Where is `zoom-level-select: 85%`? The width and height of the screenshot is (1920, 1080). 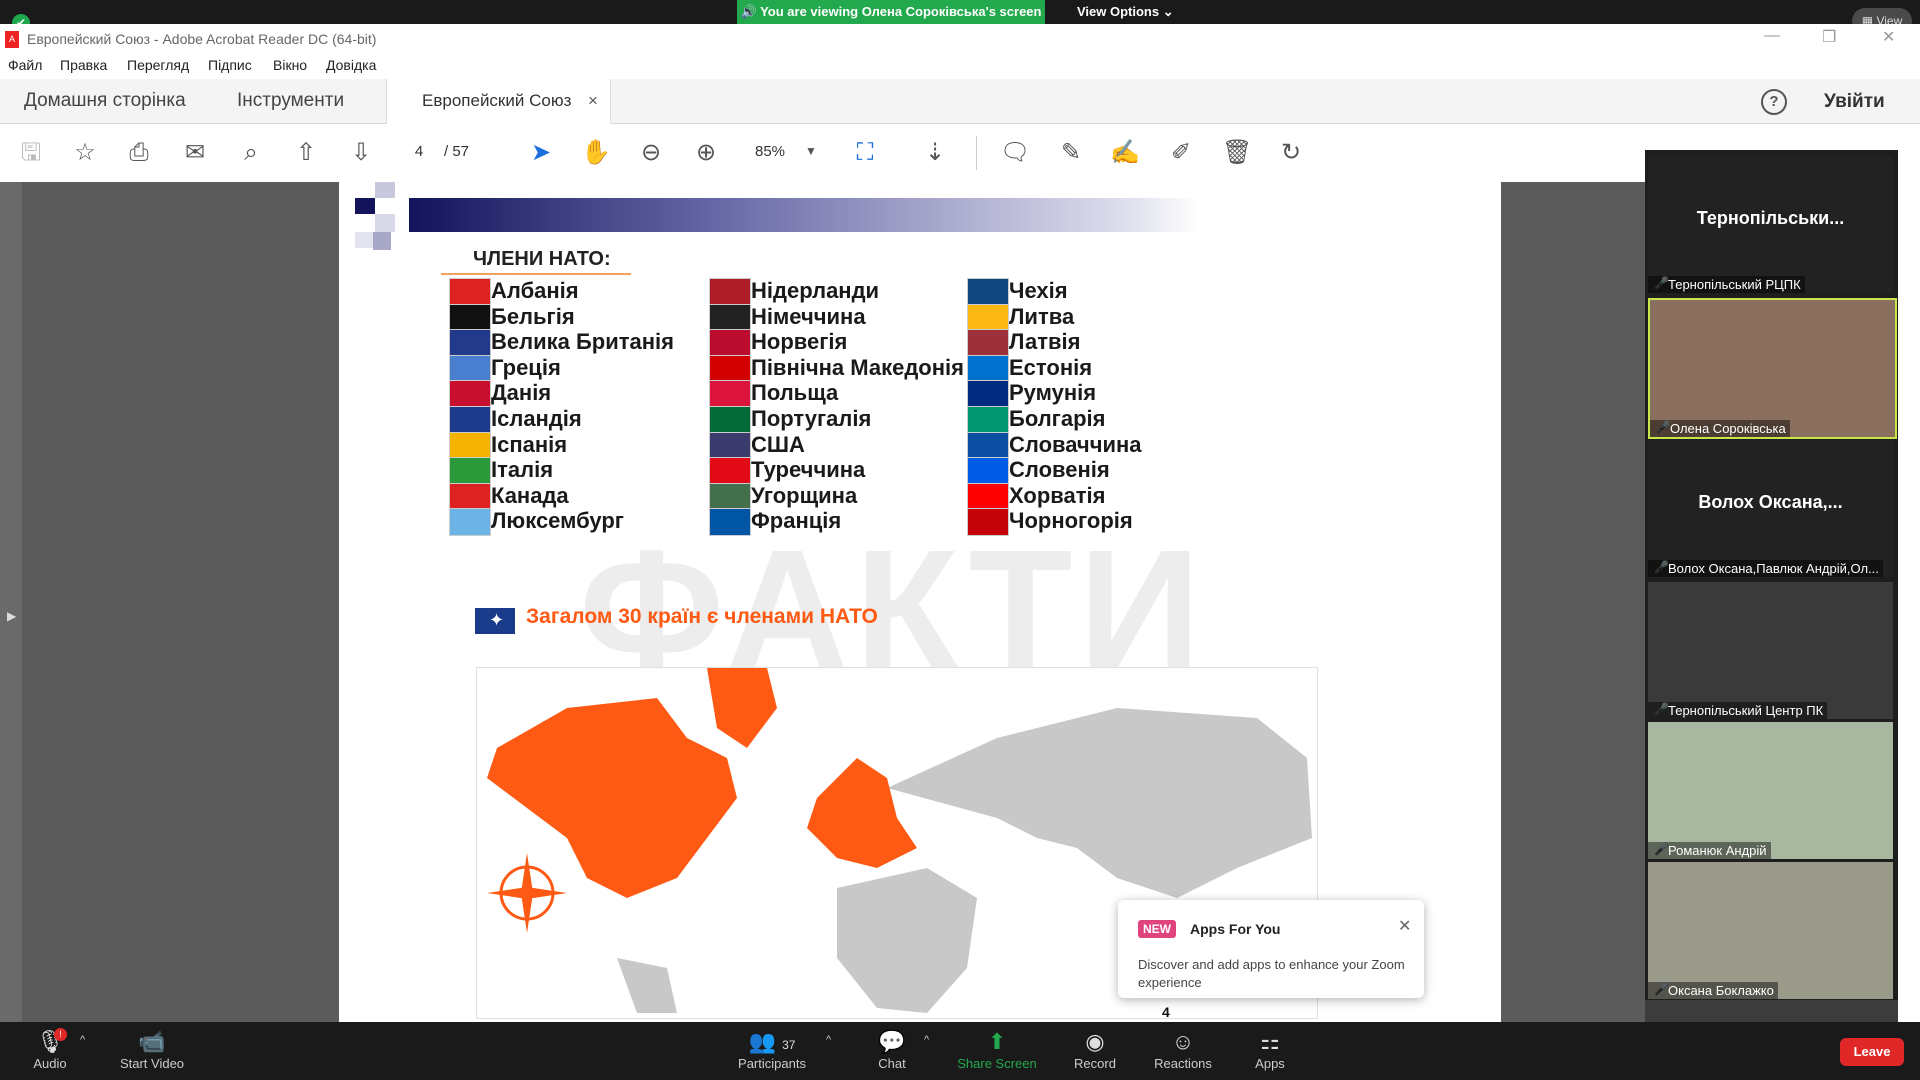 zoom-level-select: 85% is located at coordinates (770, 151).